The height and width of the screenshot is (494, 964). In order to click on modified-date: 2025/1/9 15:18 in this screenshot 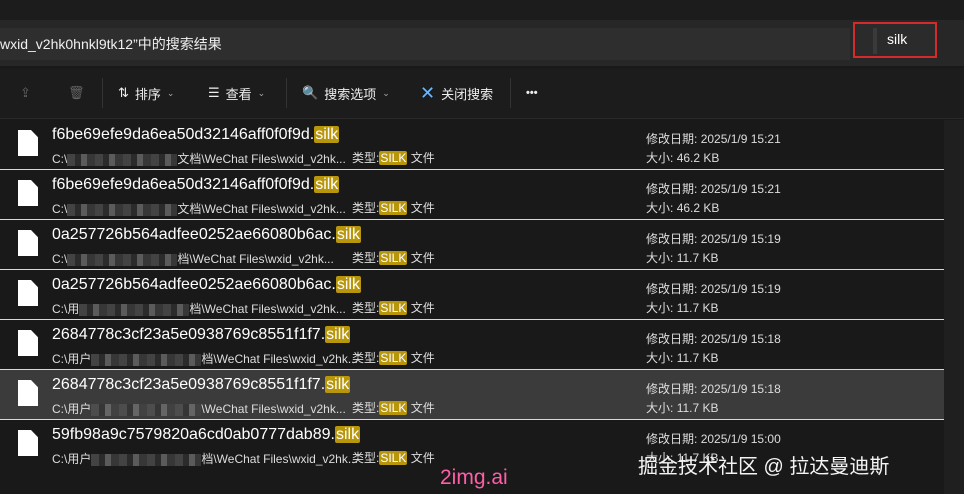, I will do `click(740, 389)`.